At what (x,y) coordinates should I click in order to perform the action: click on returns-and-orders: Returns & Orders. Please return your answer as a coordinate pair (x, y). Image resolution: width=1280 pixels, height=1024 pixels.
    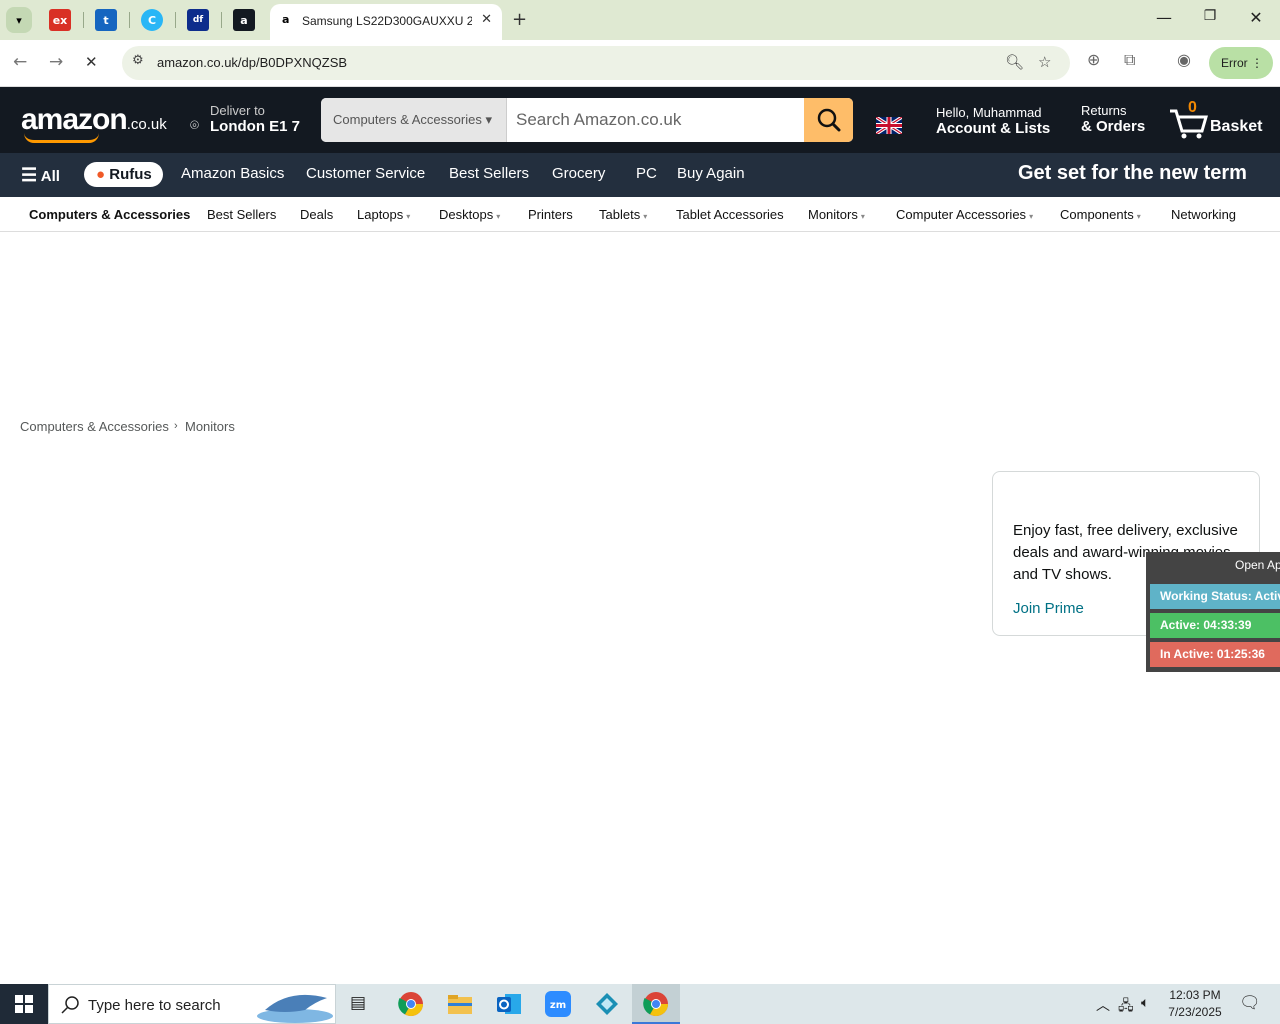
    Looking at the image, I should click on (1113, 119).